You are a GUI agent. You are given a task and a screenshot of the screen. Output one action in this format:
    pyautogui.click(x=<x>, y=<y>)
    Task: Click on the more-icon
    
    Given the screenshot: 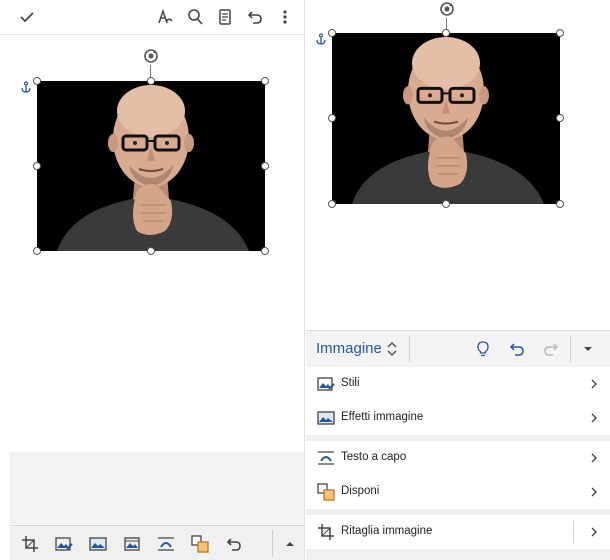 What is the action you would take?
    pyautogui.click(x=285, y=17)
    